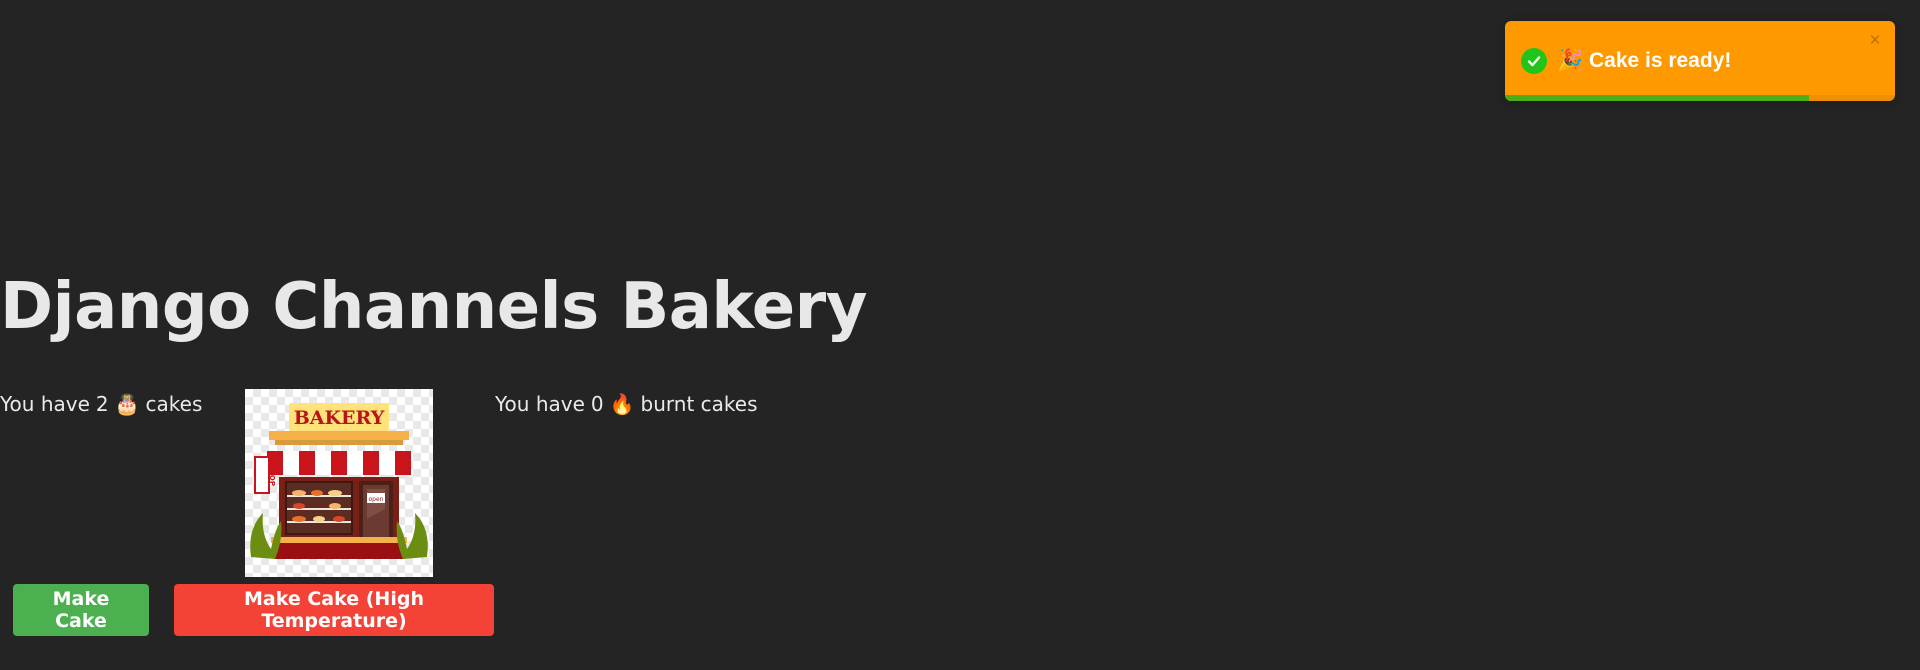 This screenshot has height=670, width=1920. Describe the element at coordinates (81, 610) in the screenshot. I see `make-cake-button: Make Cake` at that location.